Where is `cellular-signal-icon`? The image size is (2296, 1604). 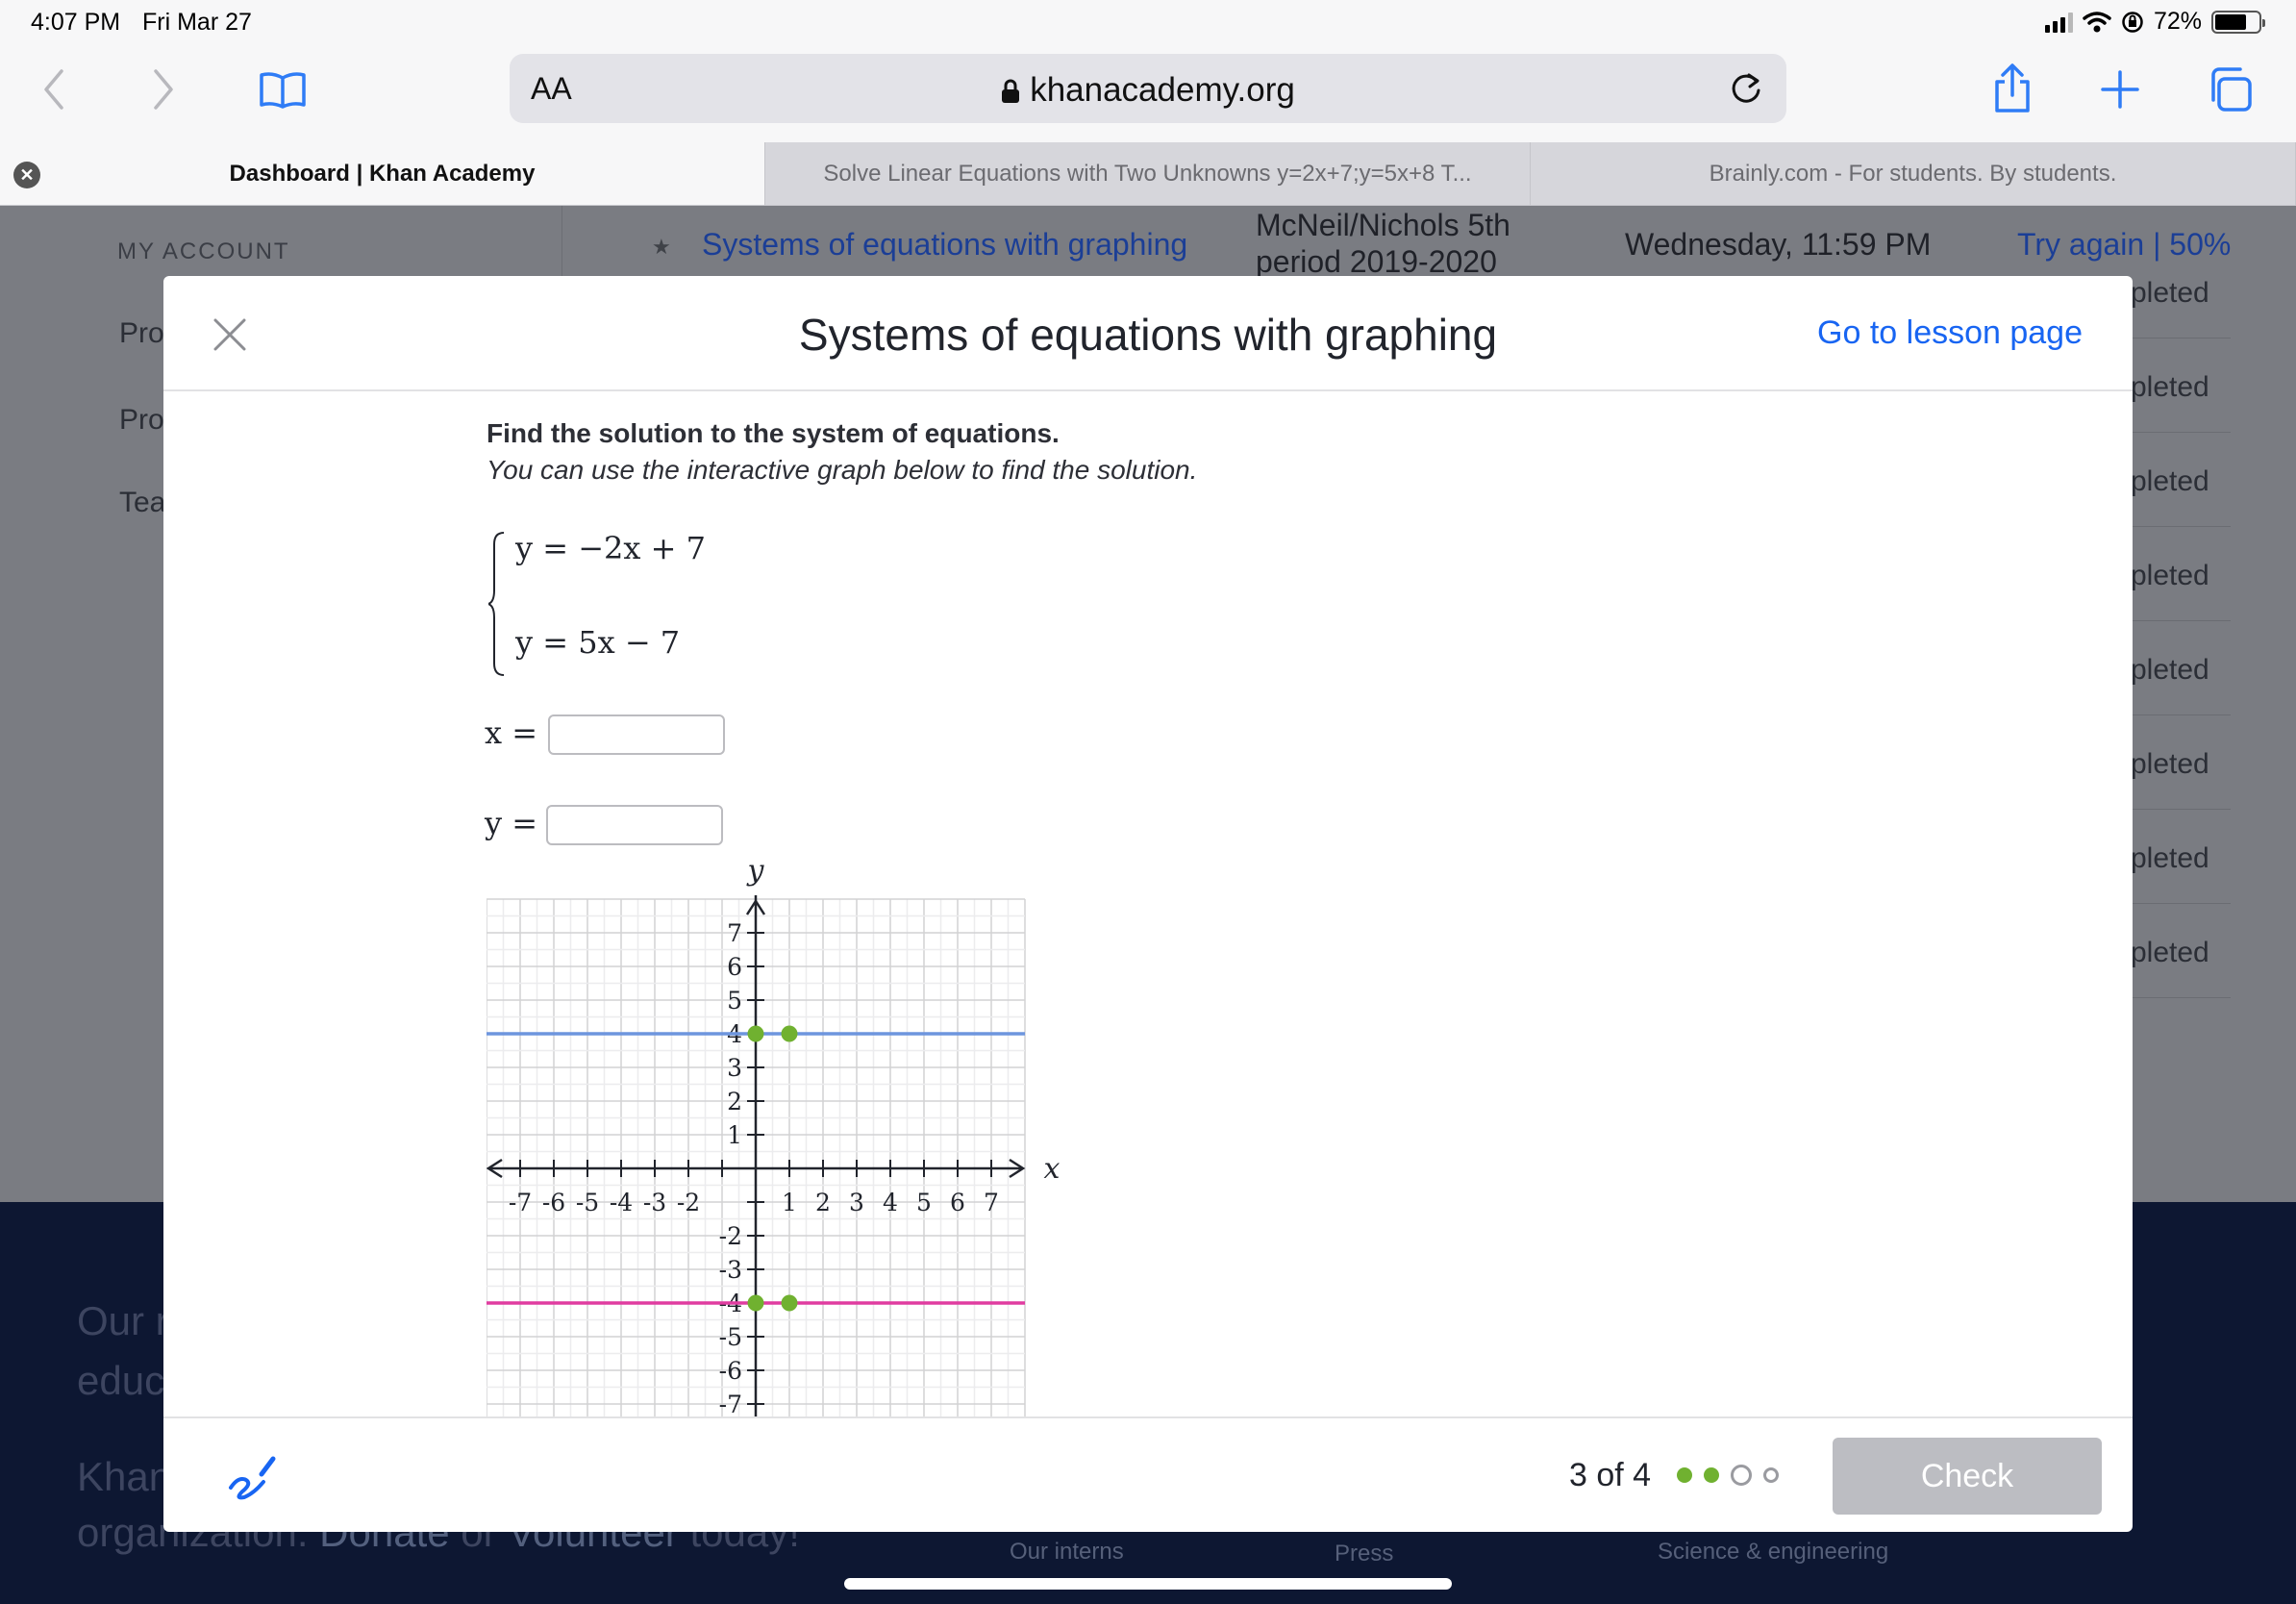 cellular-signal-icon is located at coordinates (2058, 22).